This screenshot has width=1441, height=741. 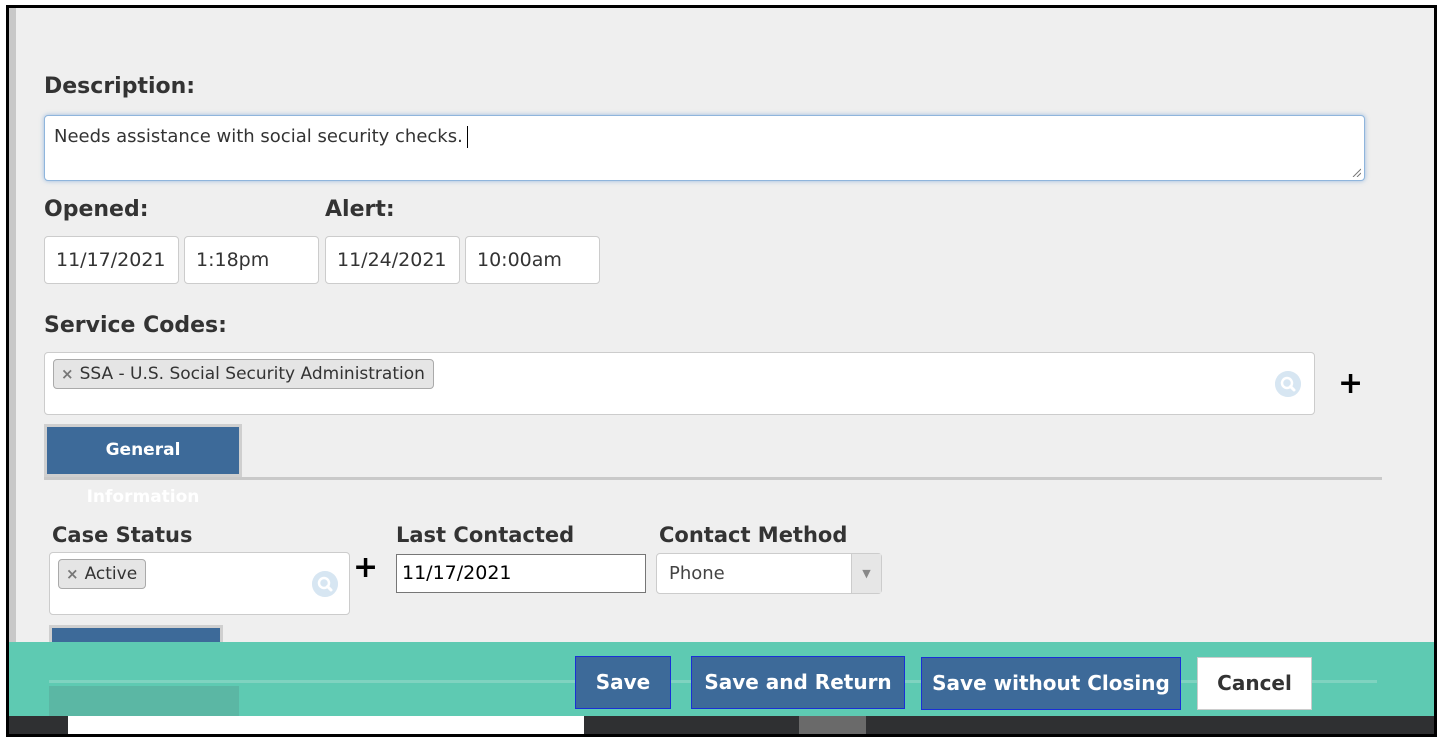 What do you see at coordinates (623, 682) in the screenshot?
I see `save-button: Save` at bounding box center [623, 682].